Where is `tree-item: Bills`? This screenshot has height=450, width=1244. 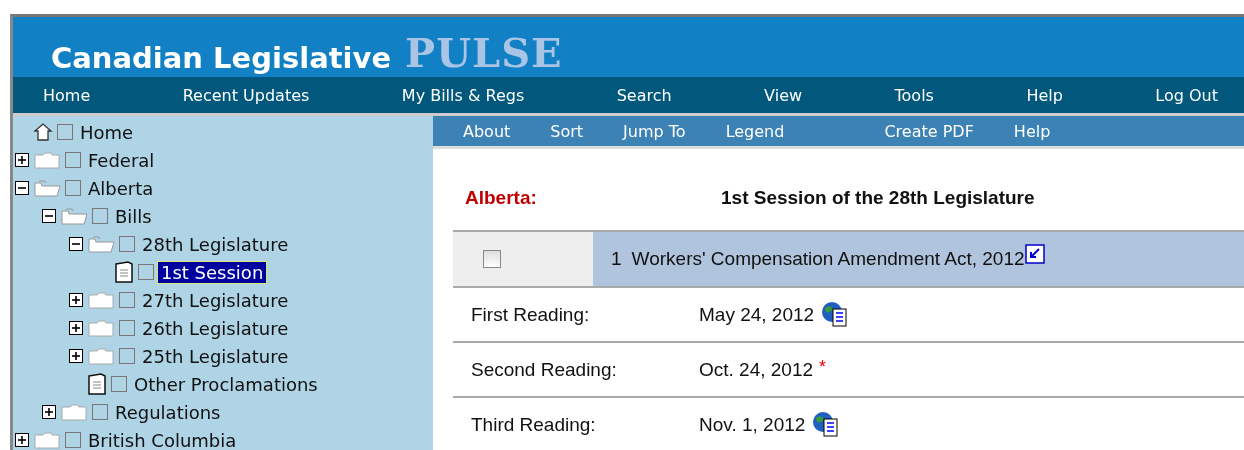
tree-item: Bills is located at coordinates (133, 216).